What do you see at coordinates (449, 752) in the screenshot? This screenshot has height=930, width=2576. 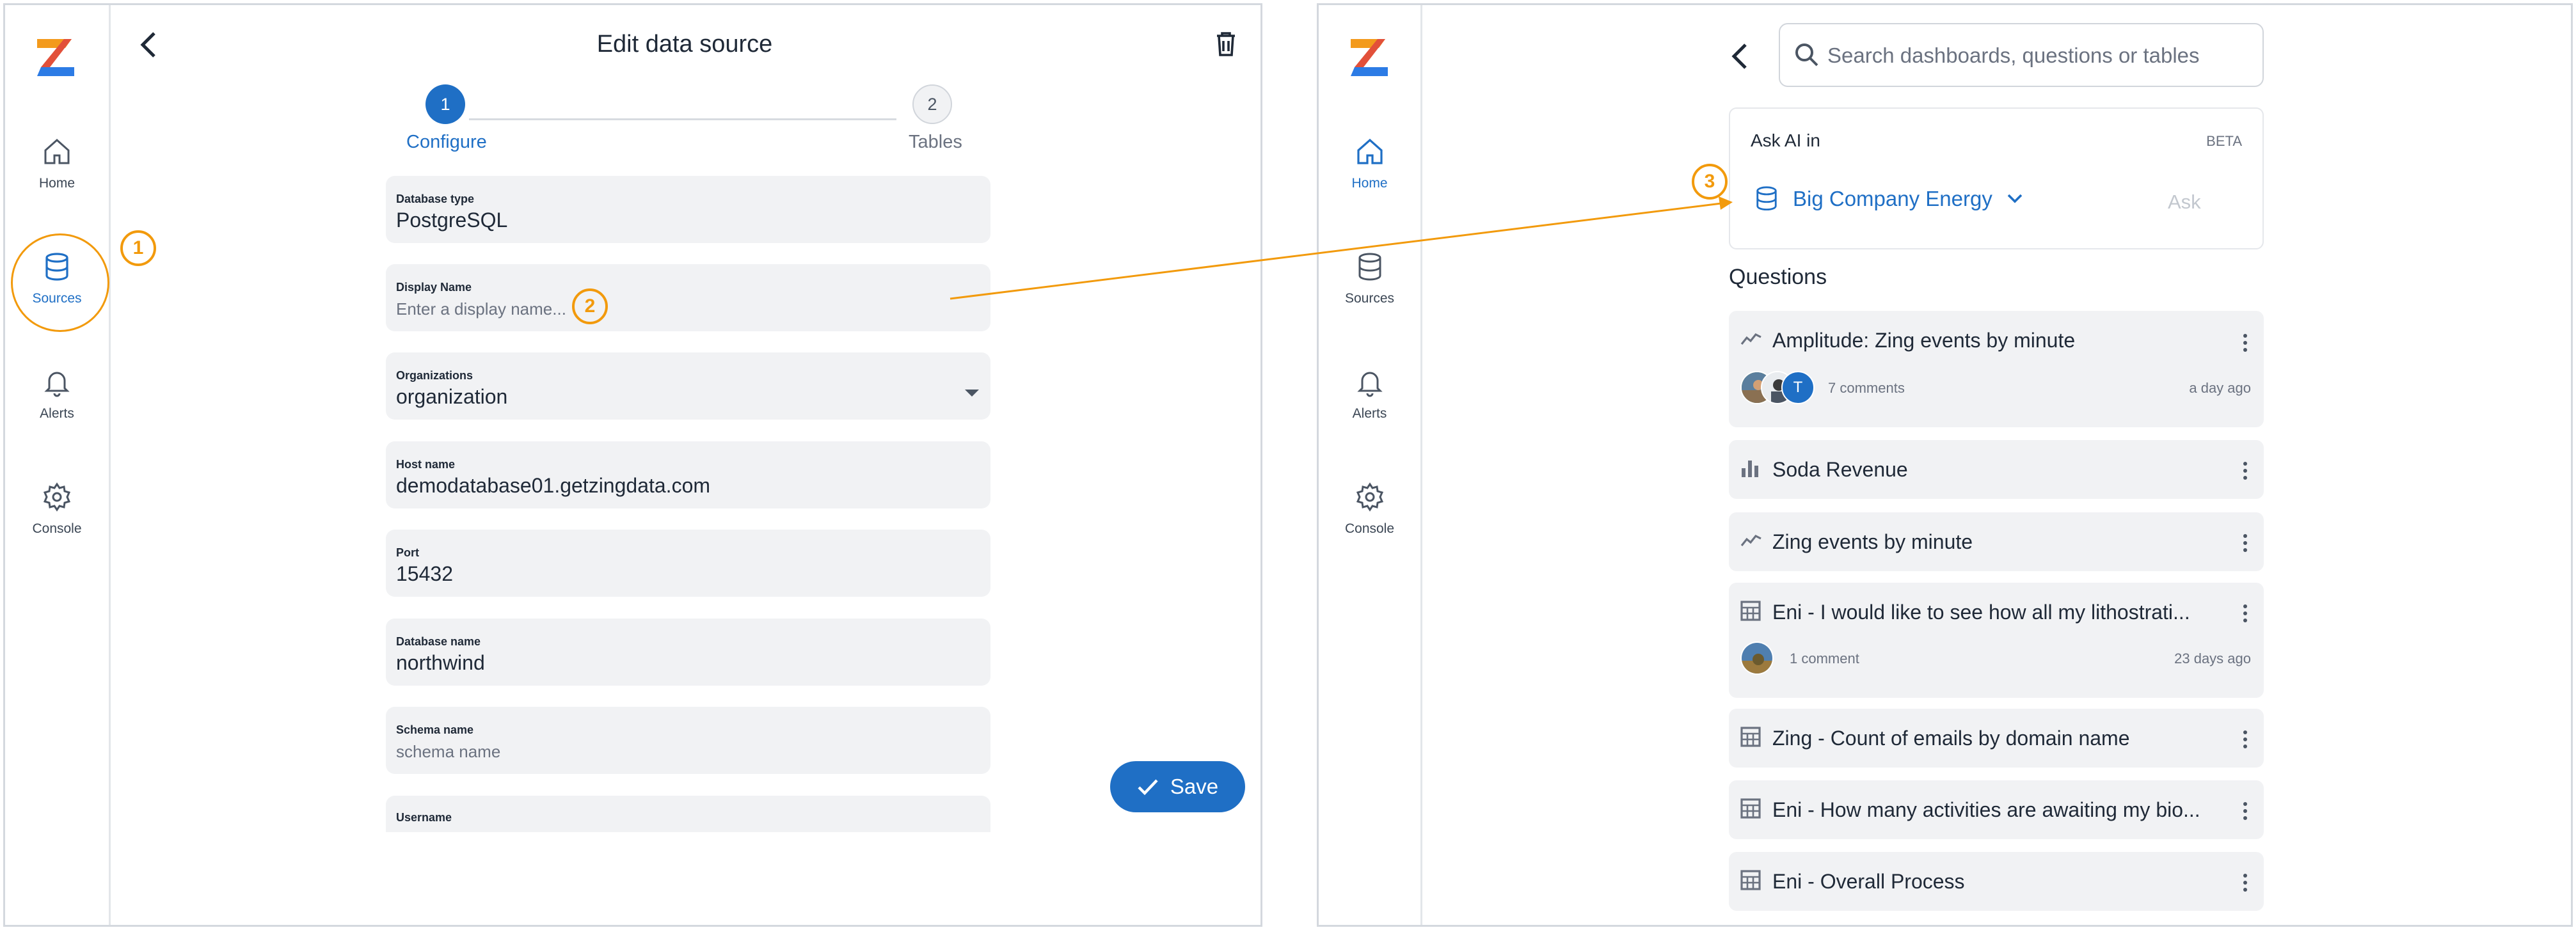 I see `field-placeholder: schema name` at bounding box center [449, 752].